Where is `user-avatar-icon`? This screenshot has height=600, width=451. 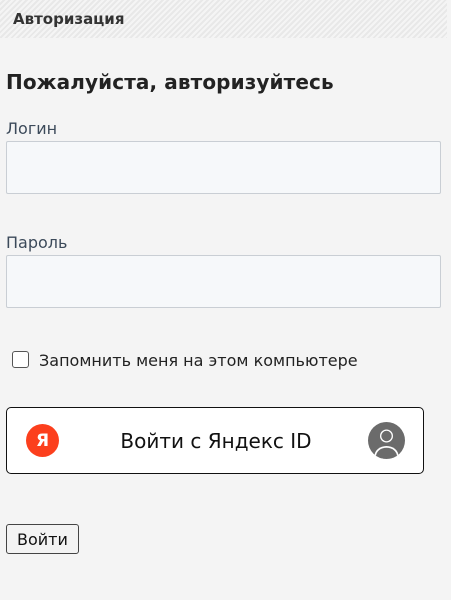
user-avatar-icon is located at coordinates (386, 440).